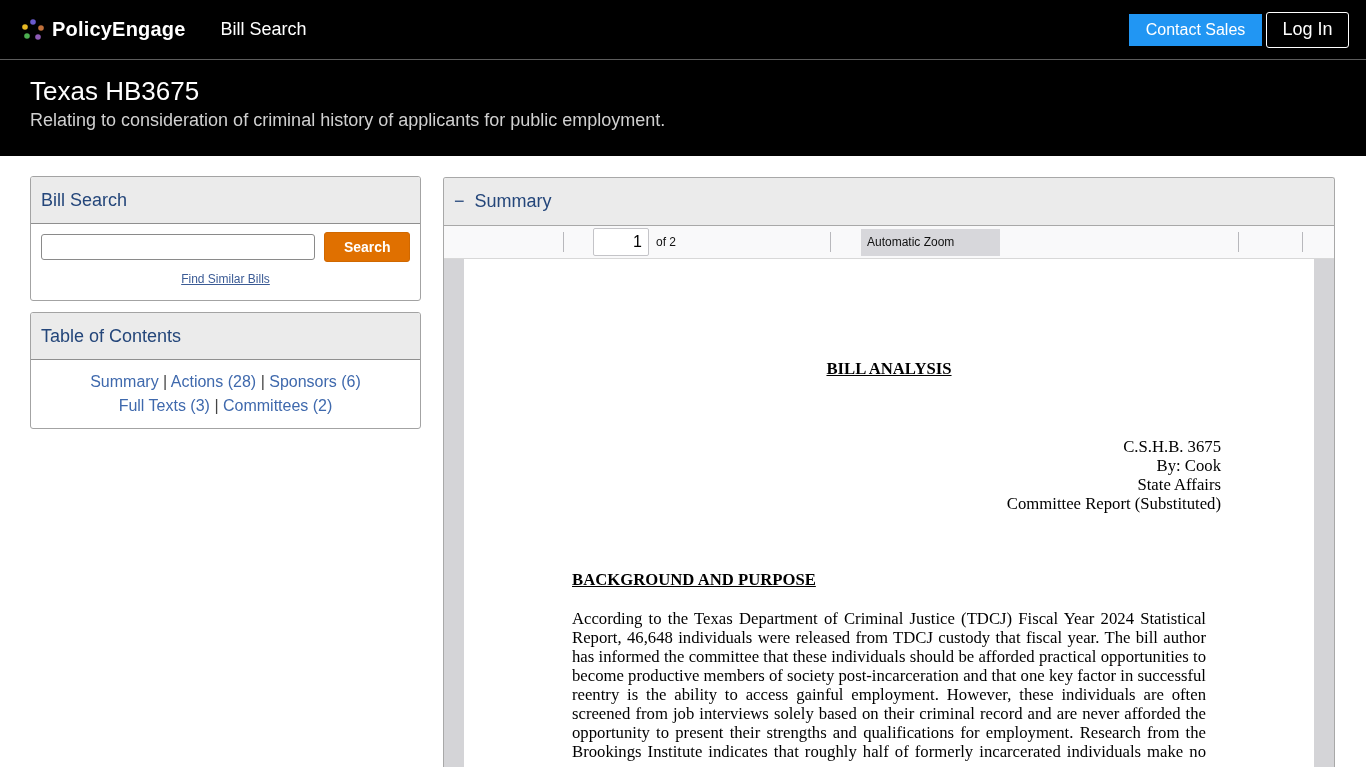  What do you see at coordinates (124, 381) in the screenshot?
I see `toc-link: Summary` at bounding box center [124, 381].